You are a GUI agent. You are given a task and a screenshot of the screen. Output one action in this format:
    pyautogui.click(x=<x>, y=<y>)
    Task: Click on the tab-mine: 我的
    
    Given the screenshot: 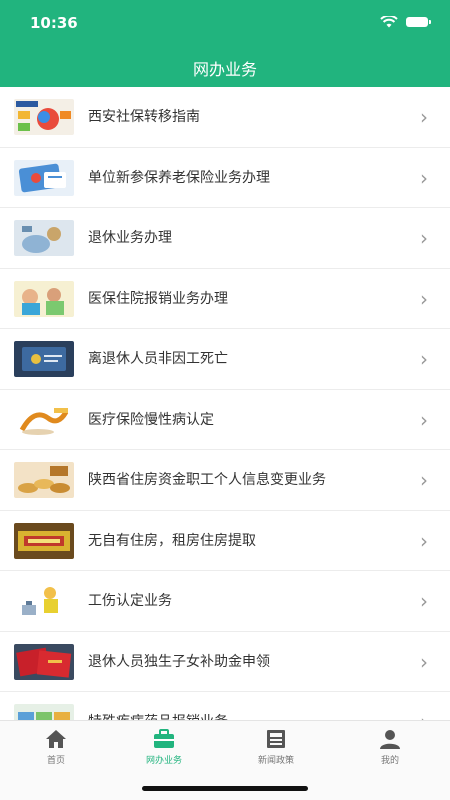 What is the action you would take?
    pyautogui.click(x=390, y=749)
    